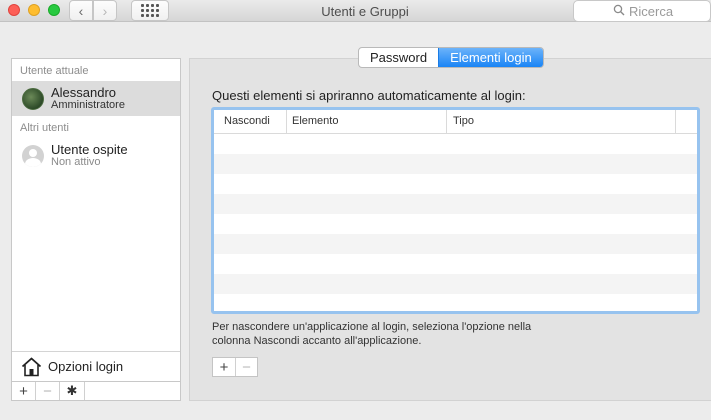  Describe the element at coordinates (89, 149) in the screenshot. I see `user-name: Utente ospite` at that location.